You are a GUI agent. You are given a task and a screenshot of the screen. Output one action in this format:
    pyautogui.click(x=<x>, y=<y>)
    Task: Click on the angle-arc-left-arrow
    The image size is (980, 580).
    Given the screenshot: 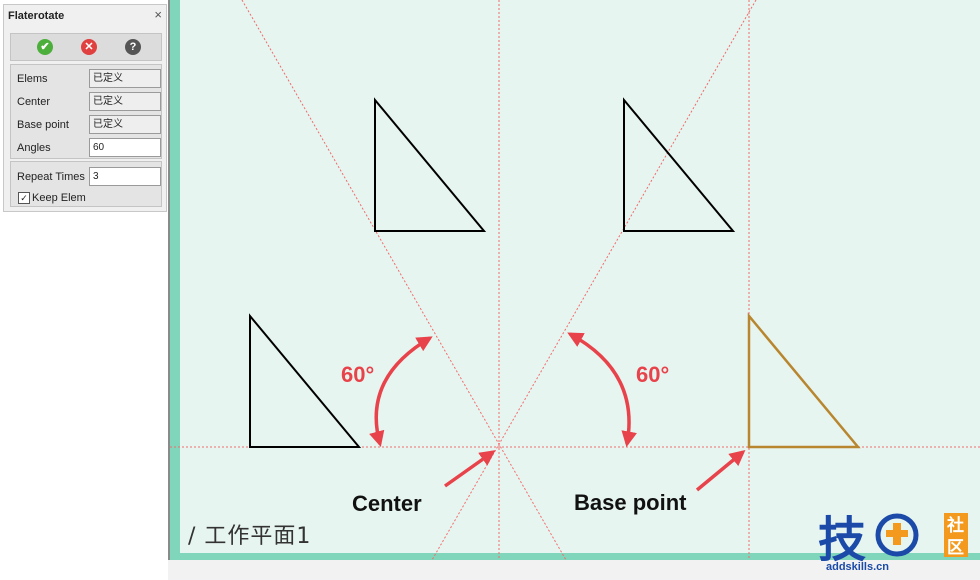 What is the action you would take?
    pyautogui.click(x=401, y=392)
    